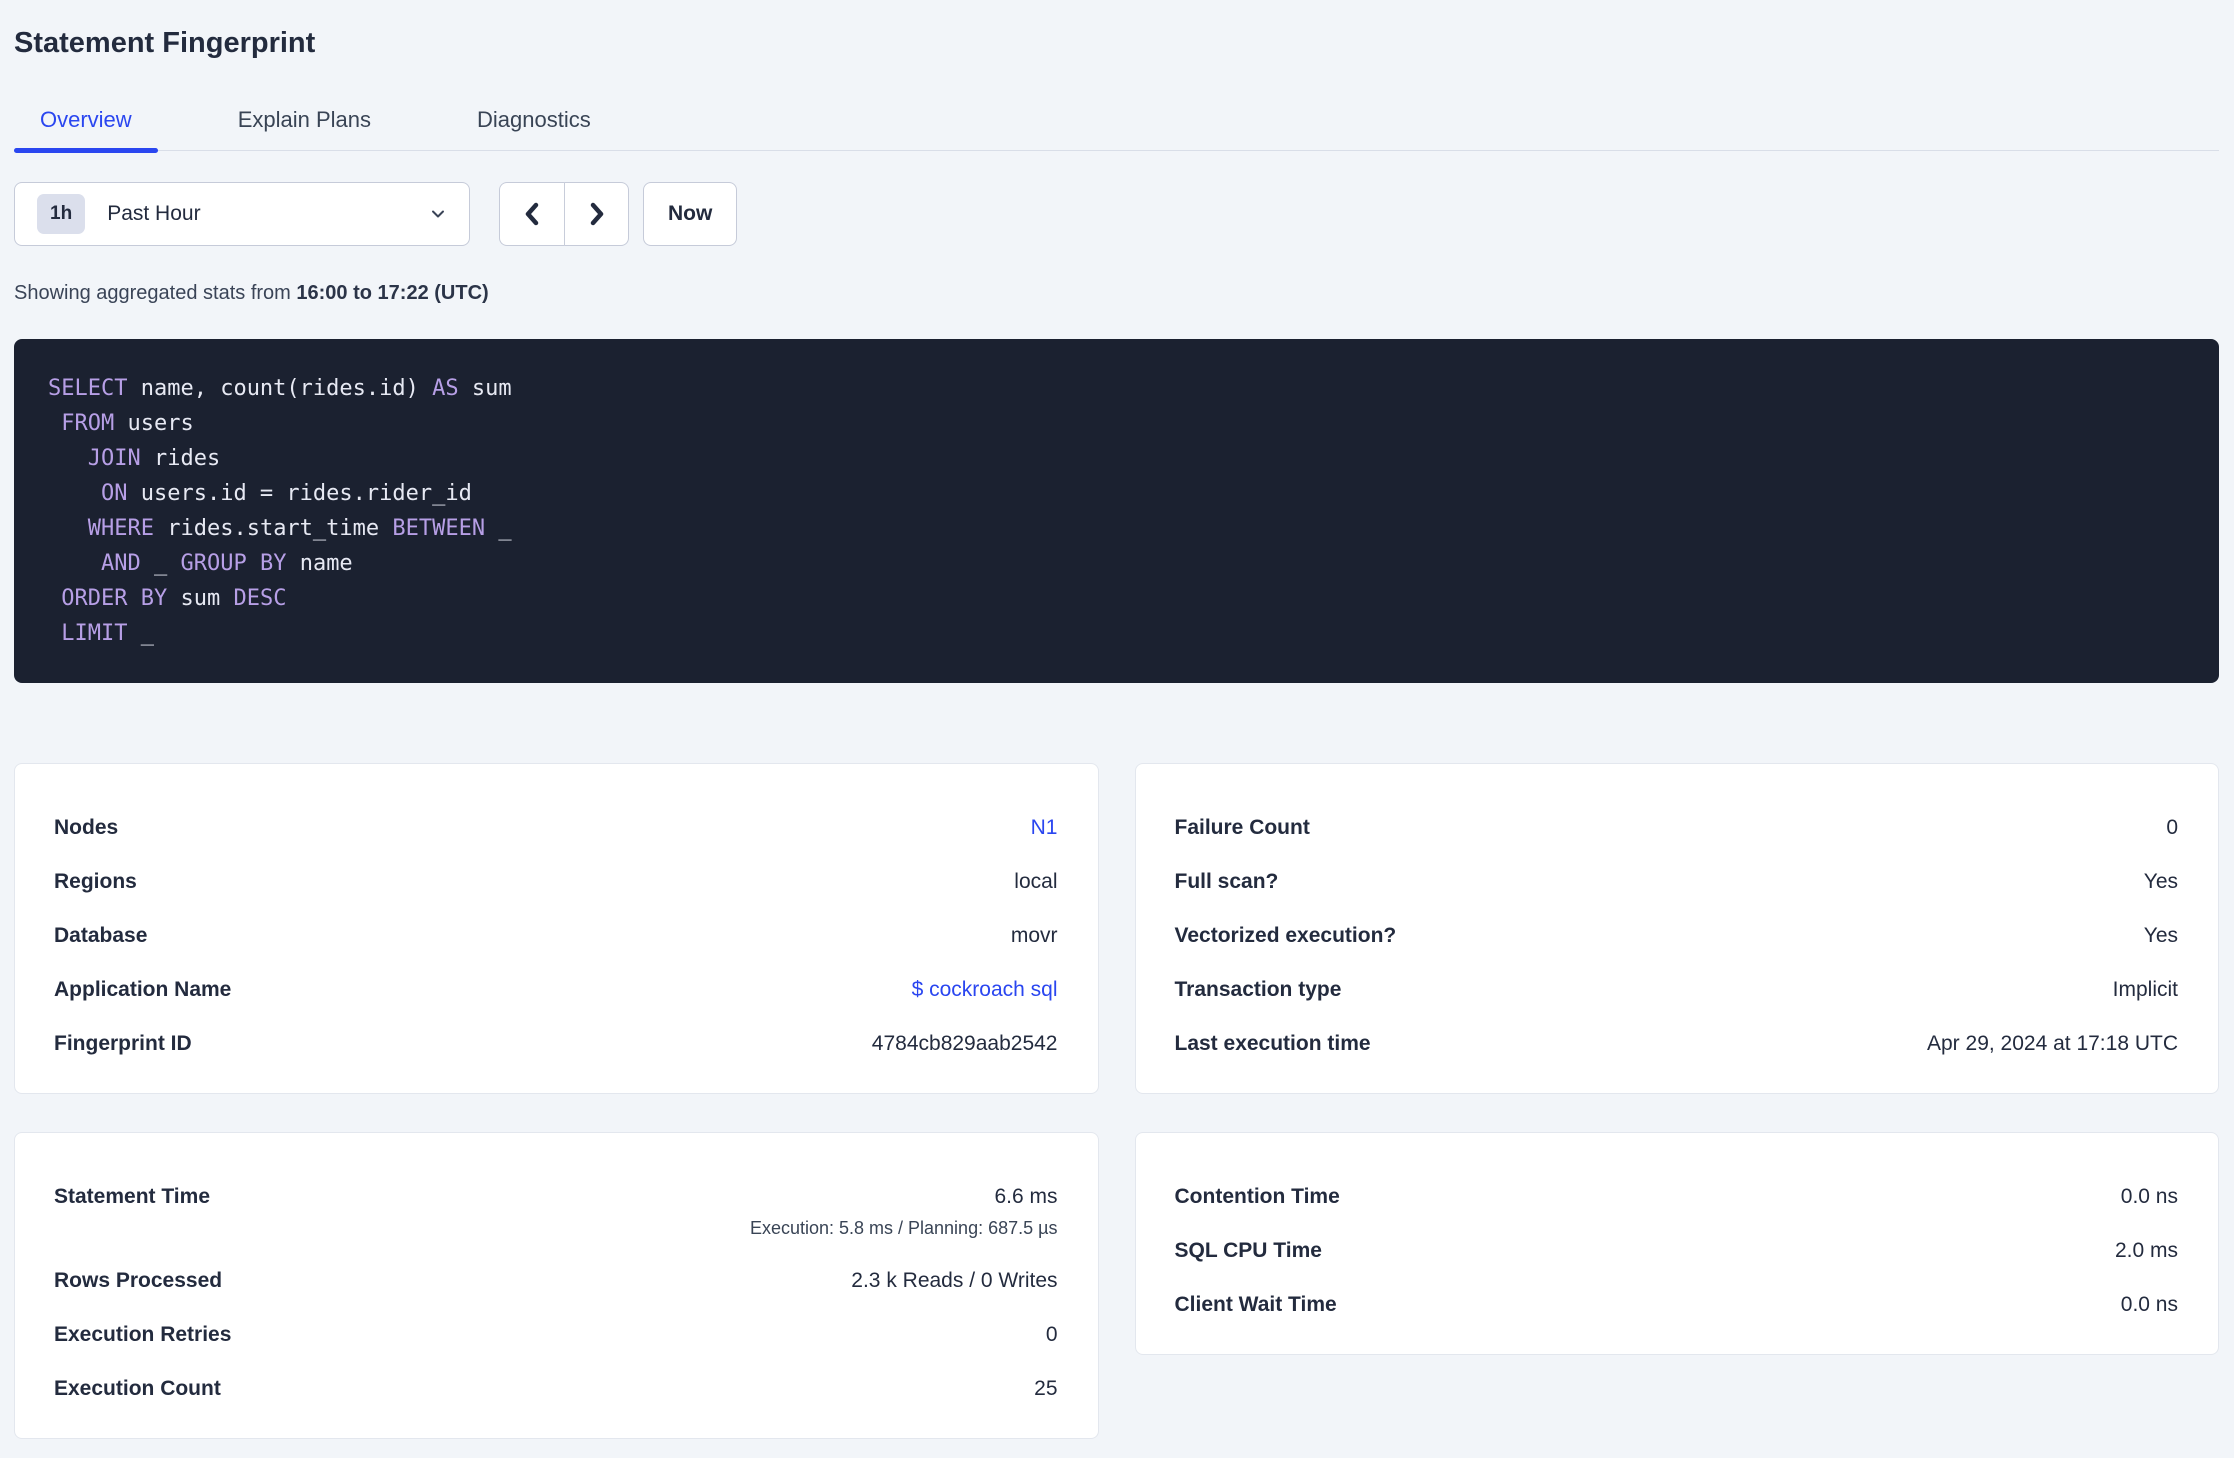 The width and height of the screenshot is (2234, 1458). What do you see at coordinates (1257, 1196) in the screenshot?
I see `stat-label: Contention Time` at bounding box center [1257, 1196].